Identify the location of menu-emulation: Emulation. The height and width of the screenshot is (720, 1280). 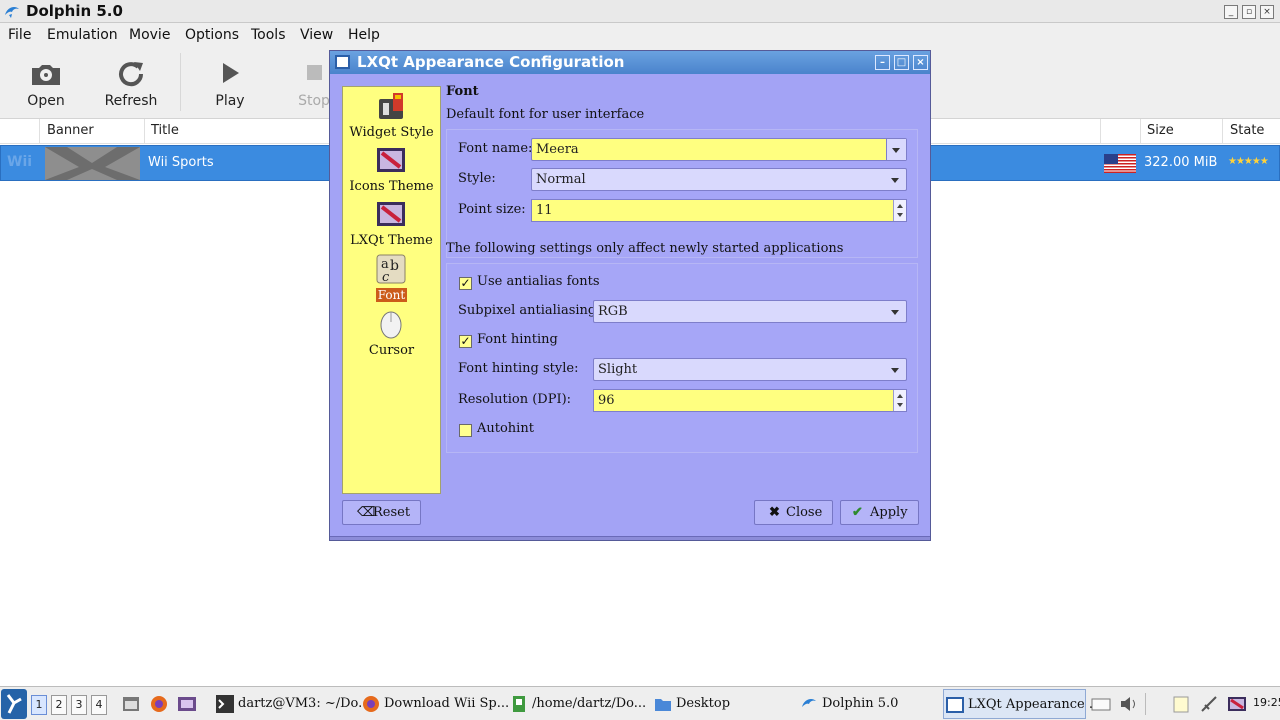
(82, 35).